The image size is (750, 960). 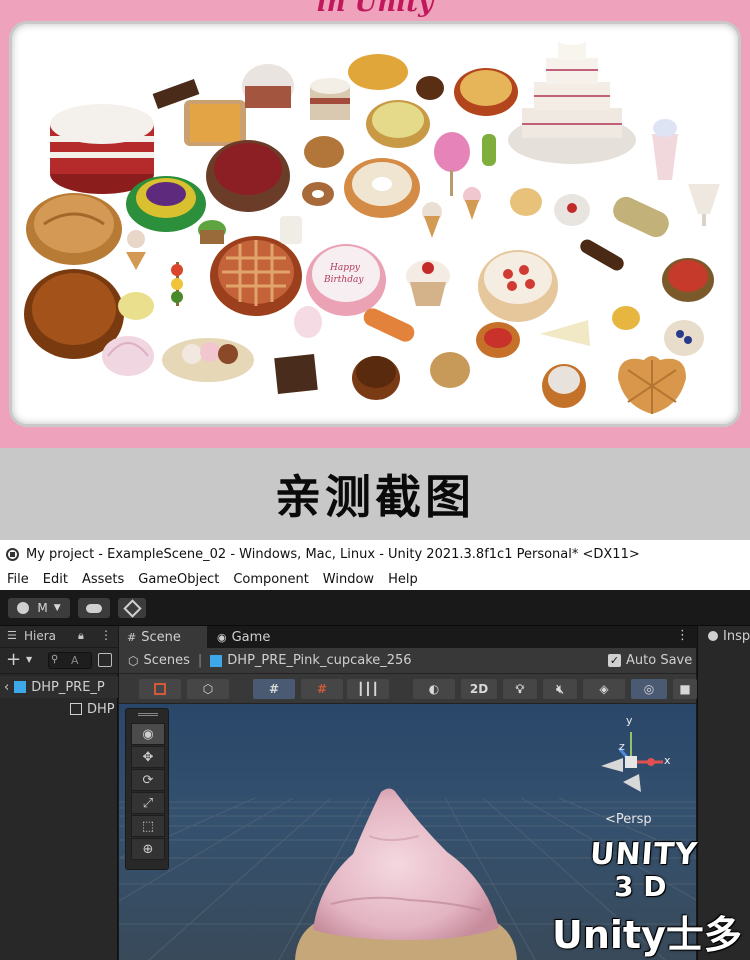 I want to click on mute-icon: 🔇︎, so click(x=560, y=688).